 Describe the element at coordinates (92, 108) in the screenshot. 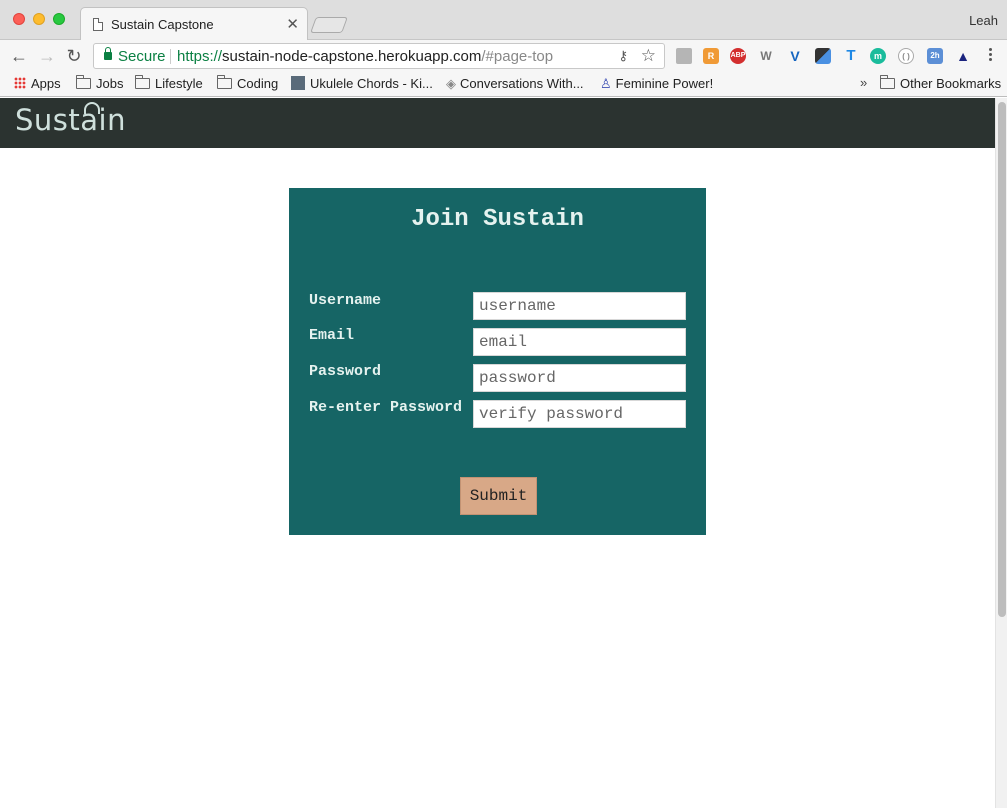

I see `logo-arc-icon` at that location.